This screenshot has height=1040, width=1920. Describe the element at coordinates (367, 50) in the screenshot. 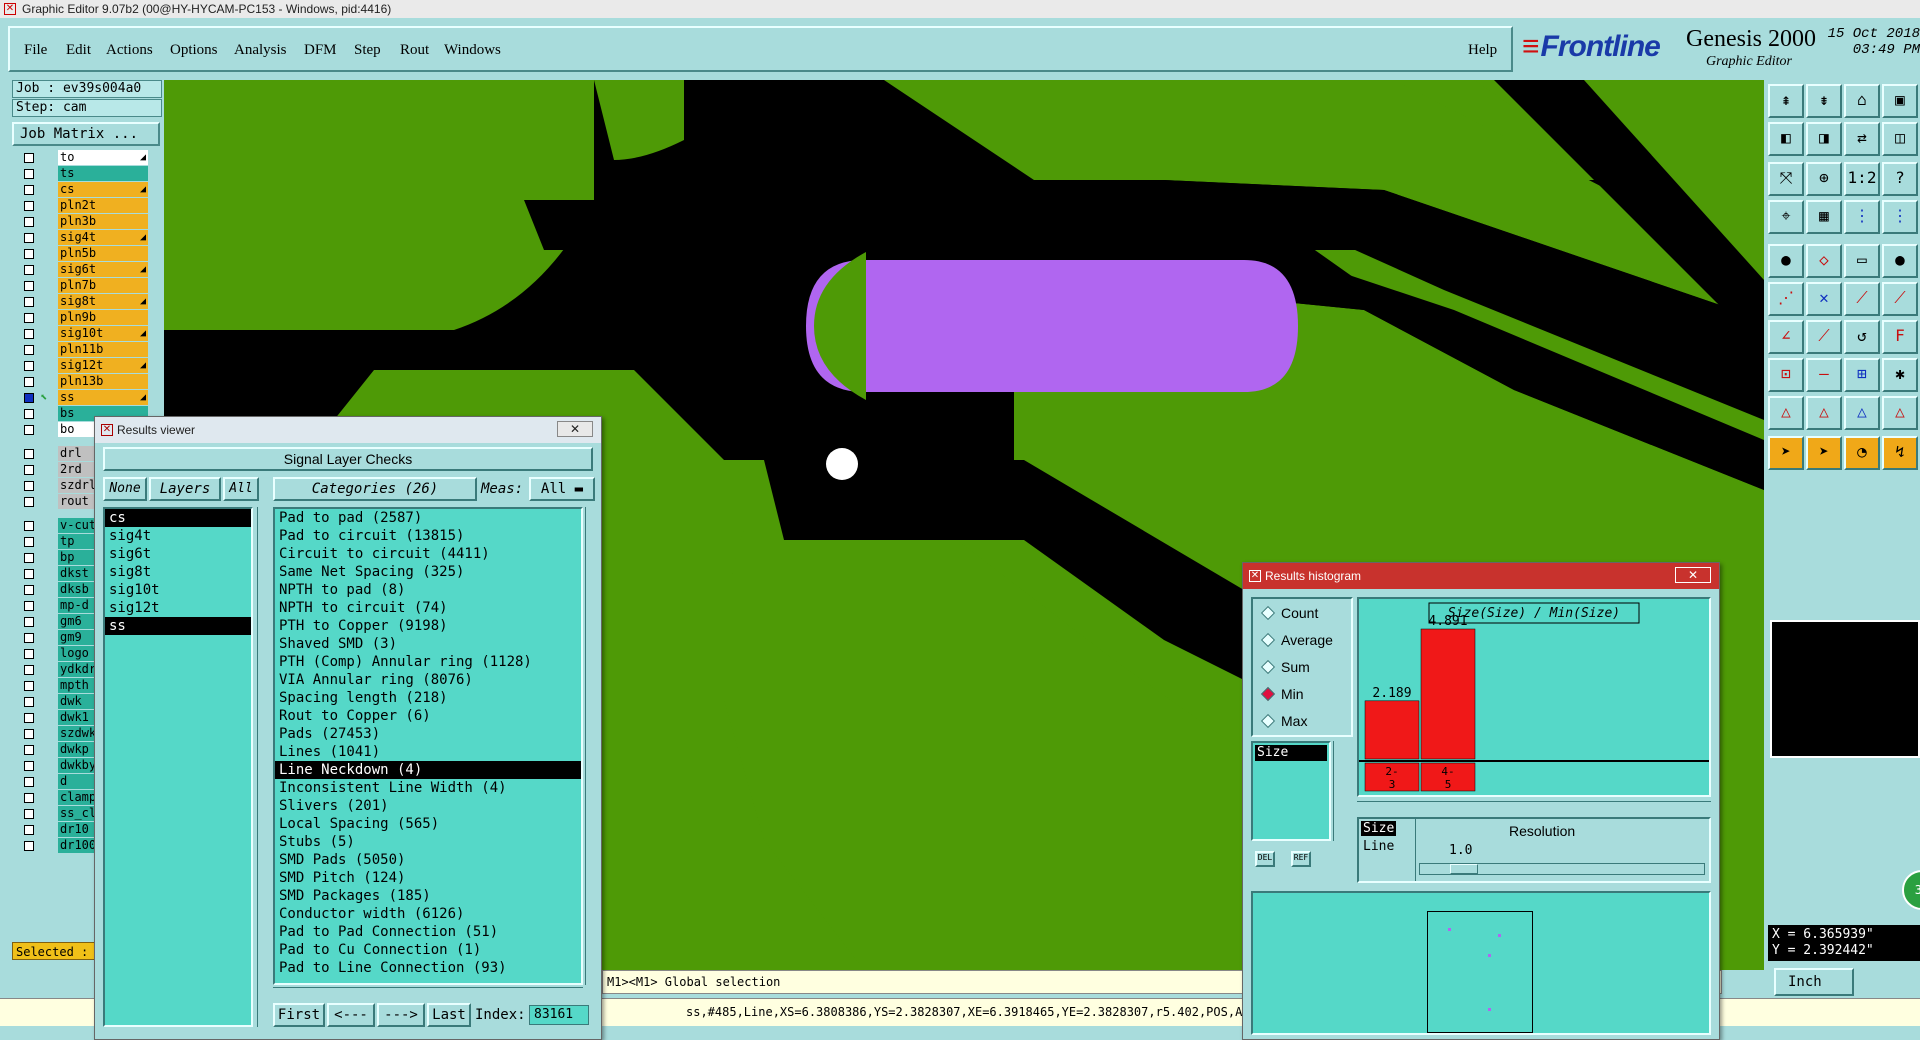

I see `menu-step: Step` at that location.